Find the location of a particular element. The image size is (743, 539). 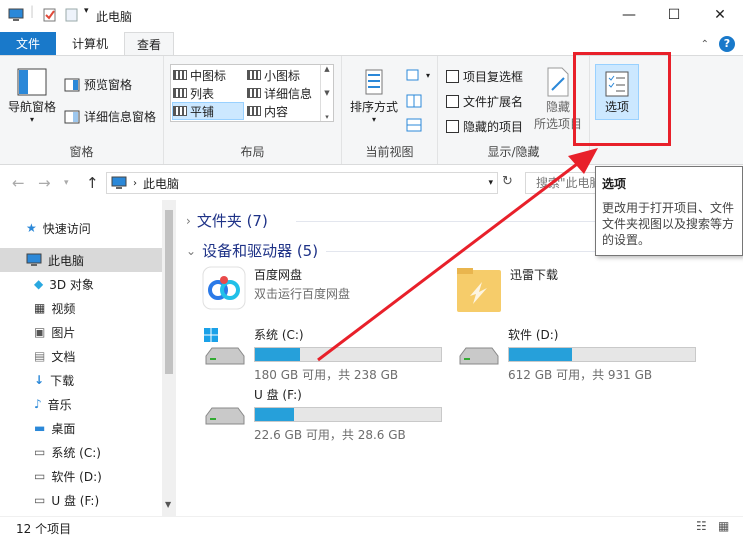

image-icon: ▣ is located at coordinates (40, 332).